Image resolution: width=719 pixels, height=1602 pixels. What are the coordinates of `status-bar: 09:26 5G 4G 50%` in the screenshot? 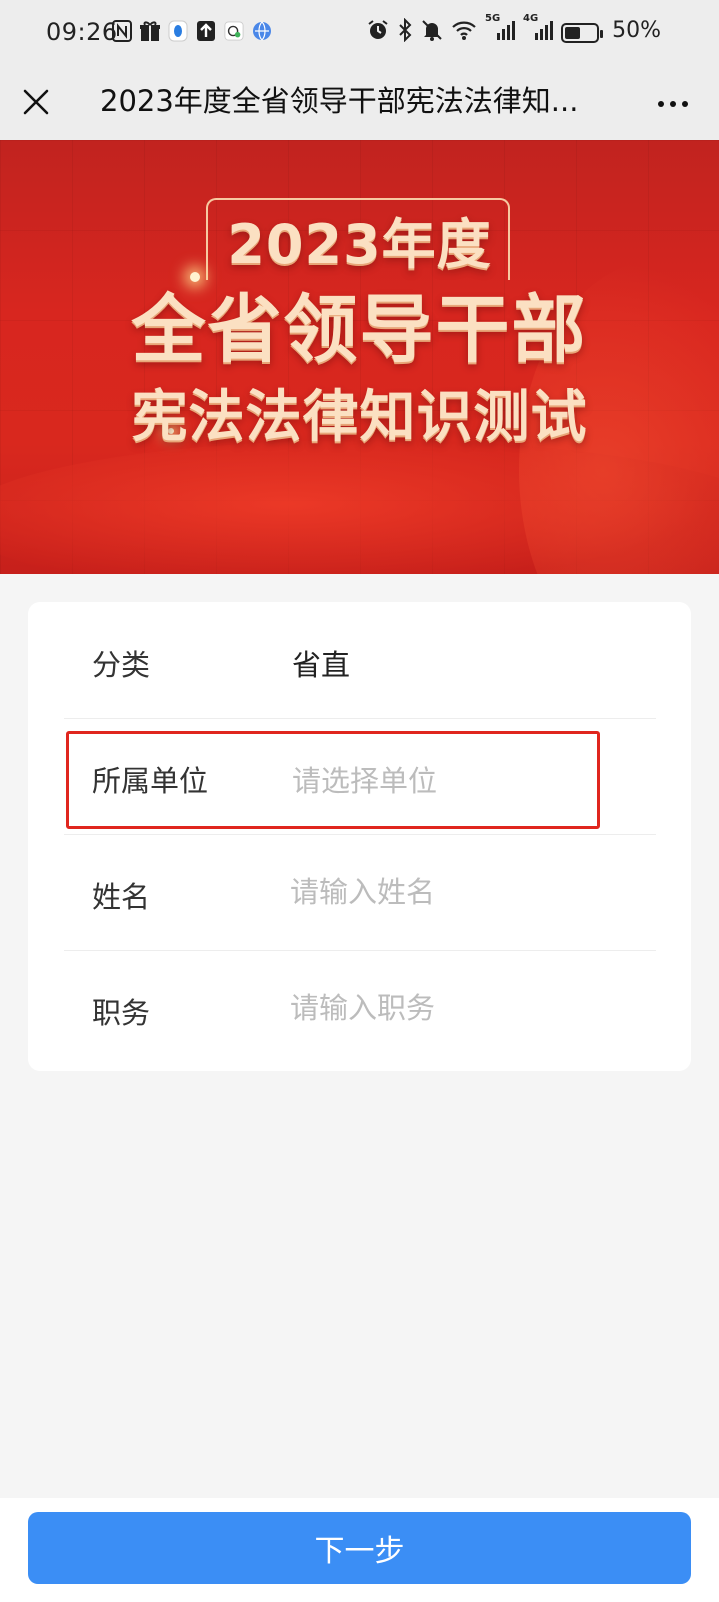 It's located at (359, 33).